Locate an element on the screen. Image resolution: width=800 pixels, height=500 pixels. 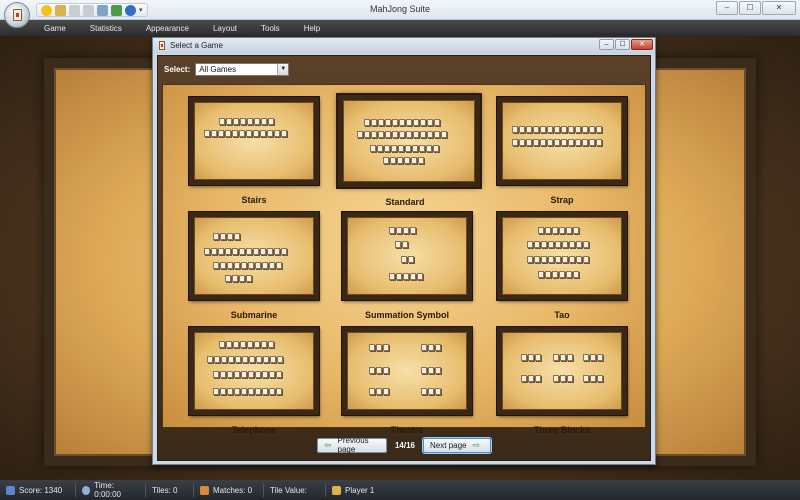
next-page-button: Next page ⇨ is located at coordinates (457, 445).